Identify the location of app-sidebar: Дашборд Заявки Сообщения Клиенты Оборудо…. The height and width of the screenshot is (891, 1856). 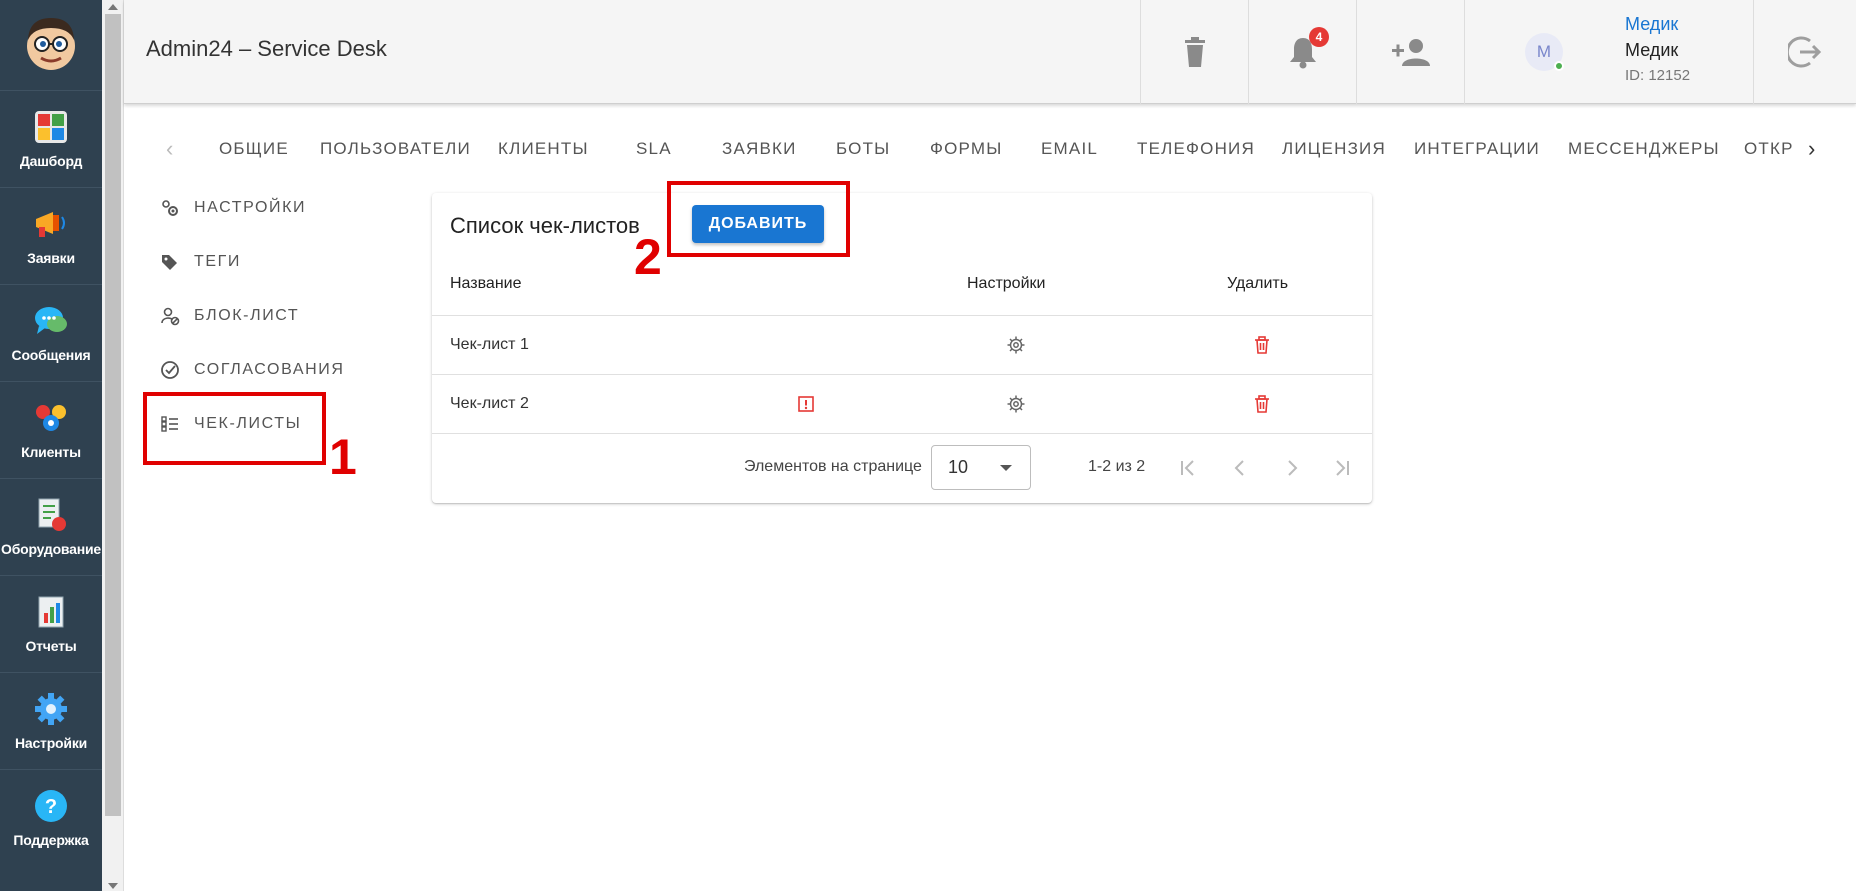
(51, 445).